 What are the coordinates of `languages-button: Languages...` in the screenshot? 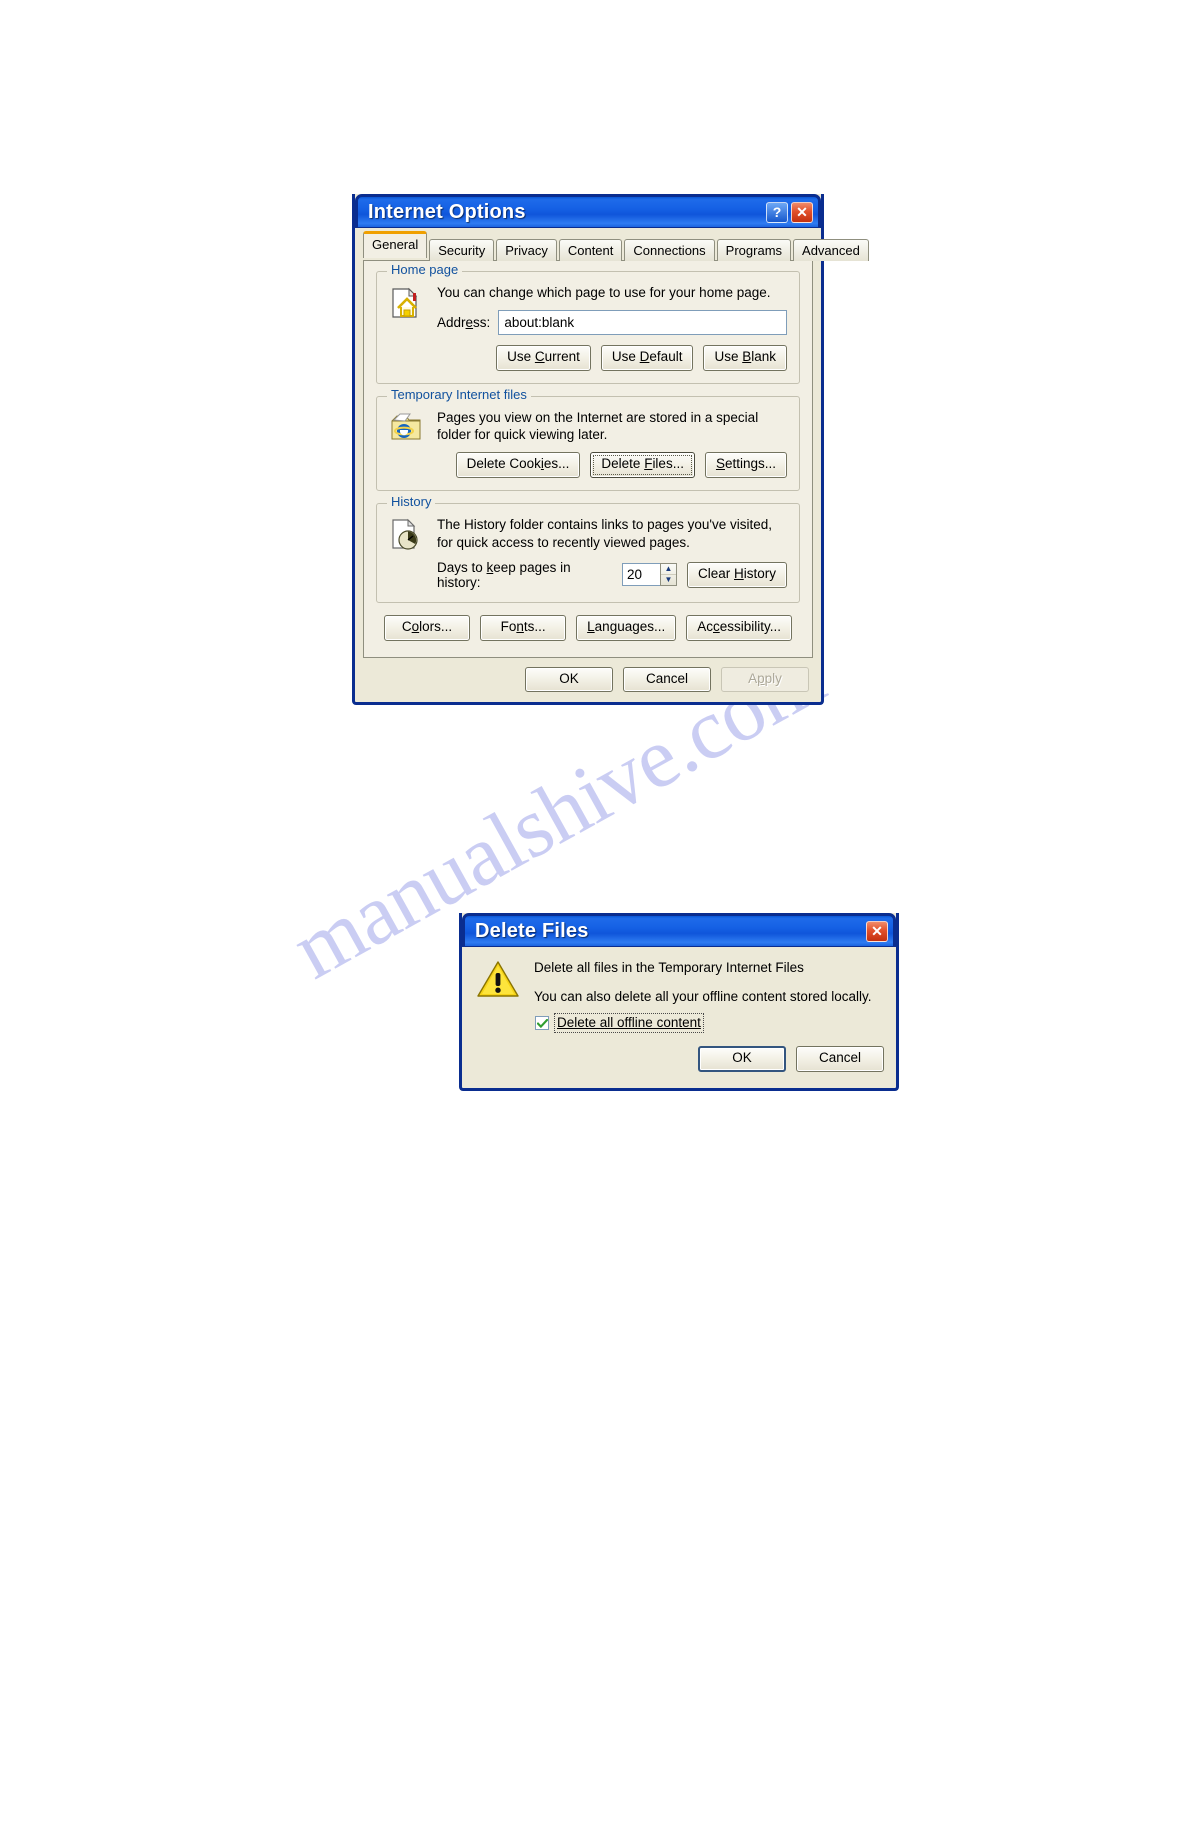 It's located at (626, 627).